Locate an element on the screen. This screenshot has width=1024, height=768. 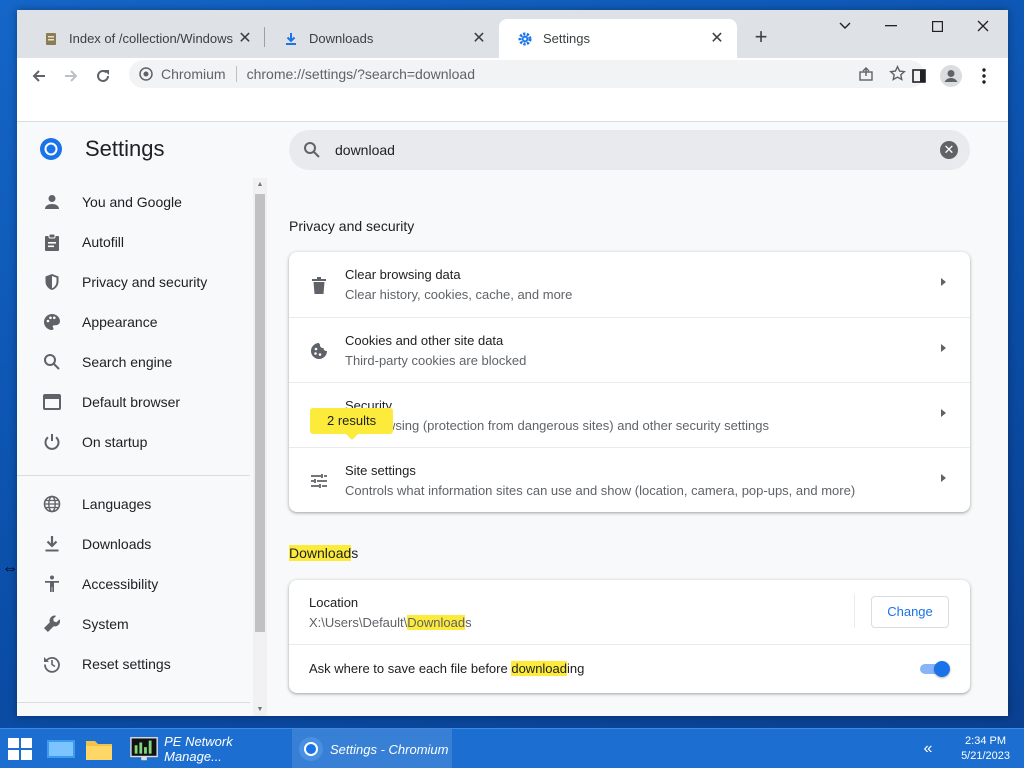
bookmark-star-icon is located at coordinates (897, 75).